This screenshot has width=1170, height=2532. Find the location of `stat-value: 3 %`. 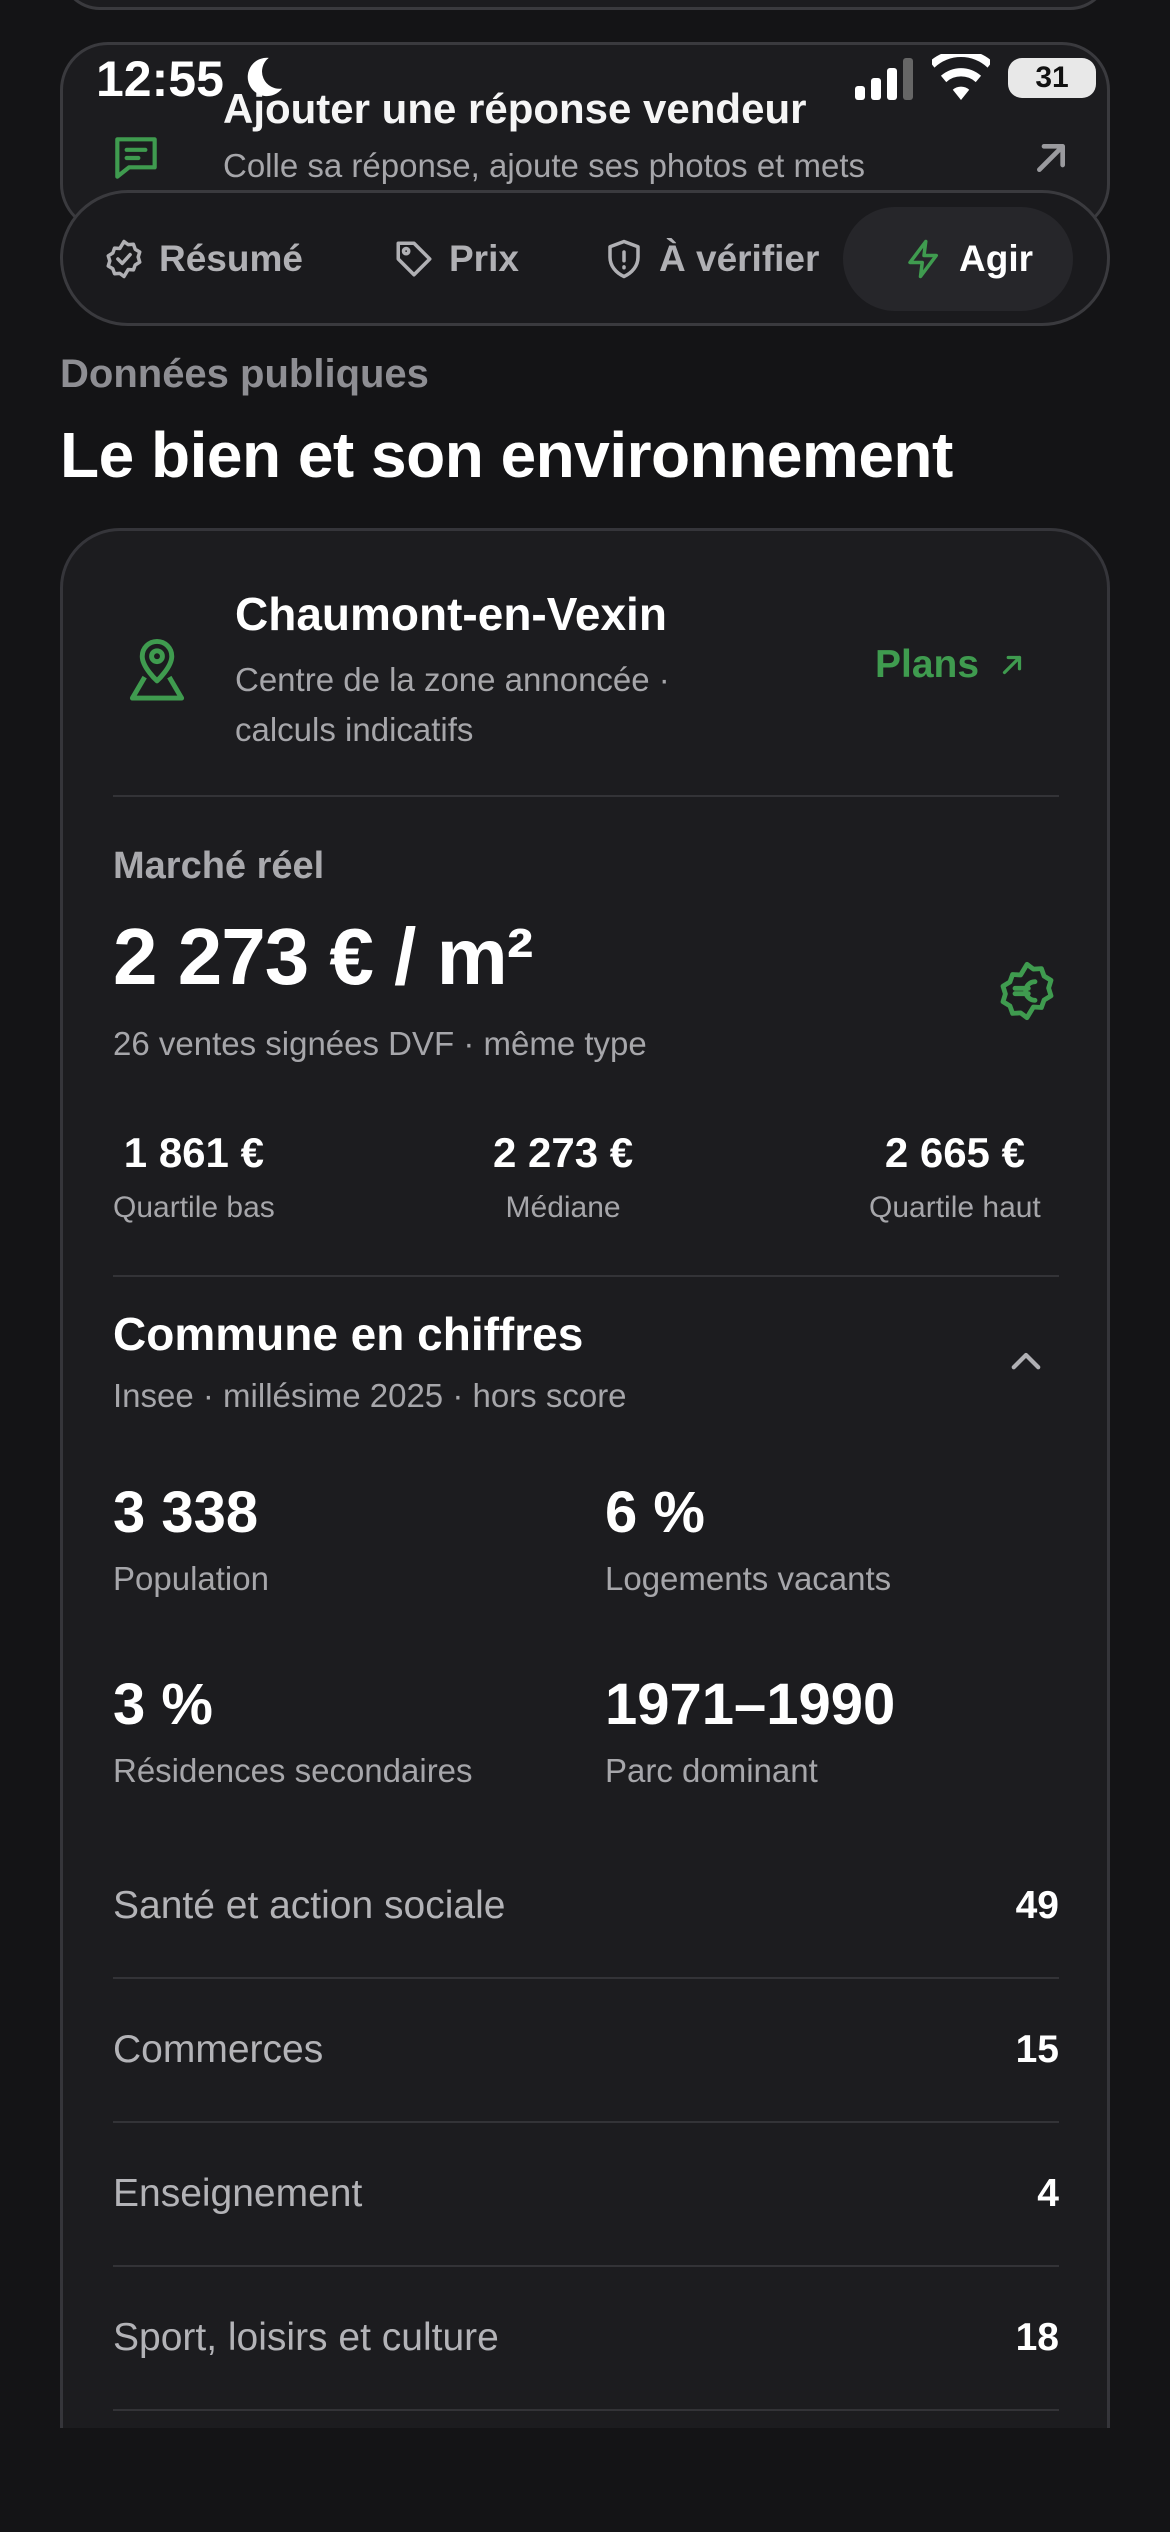

stat-value: 3 % is located at coordinates (163, 1704).